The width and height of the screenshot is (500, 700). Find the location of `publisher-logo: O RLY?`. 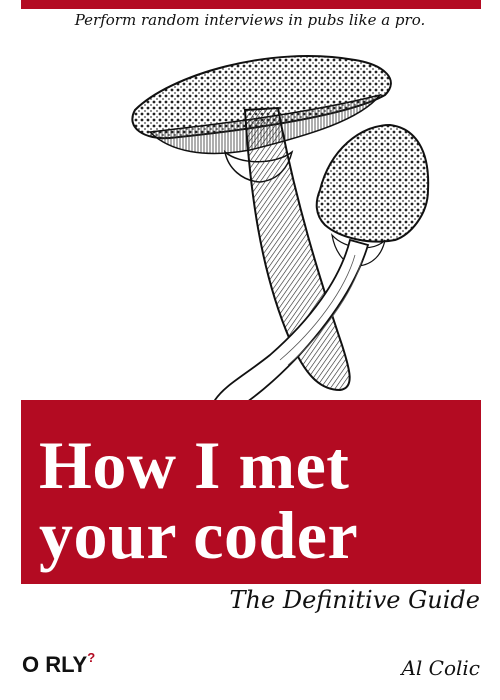

publisher-logo: O RLY? is located at coordinates (59, 664).